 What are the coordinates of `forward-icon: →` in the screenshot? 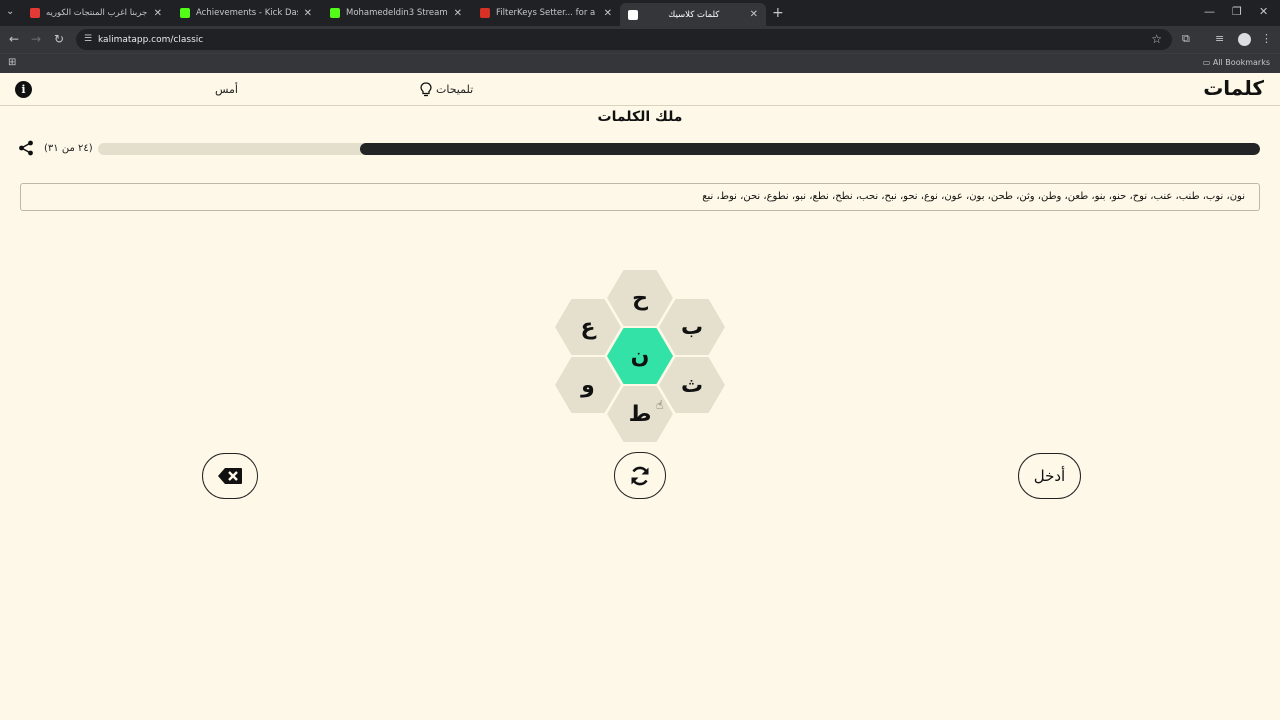 It's located at (36, 39).